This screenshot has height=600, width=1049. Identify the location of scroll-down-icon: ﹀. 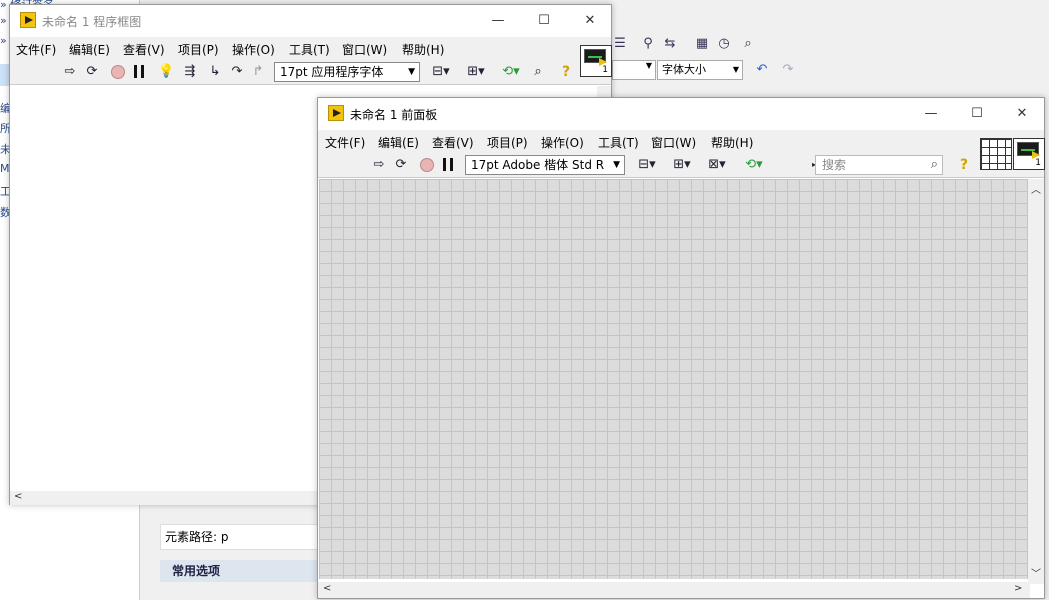
(1036, 572).